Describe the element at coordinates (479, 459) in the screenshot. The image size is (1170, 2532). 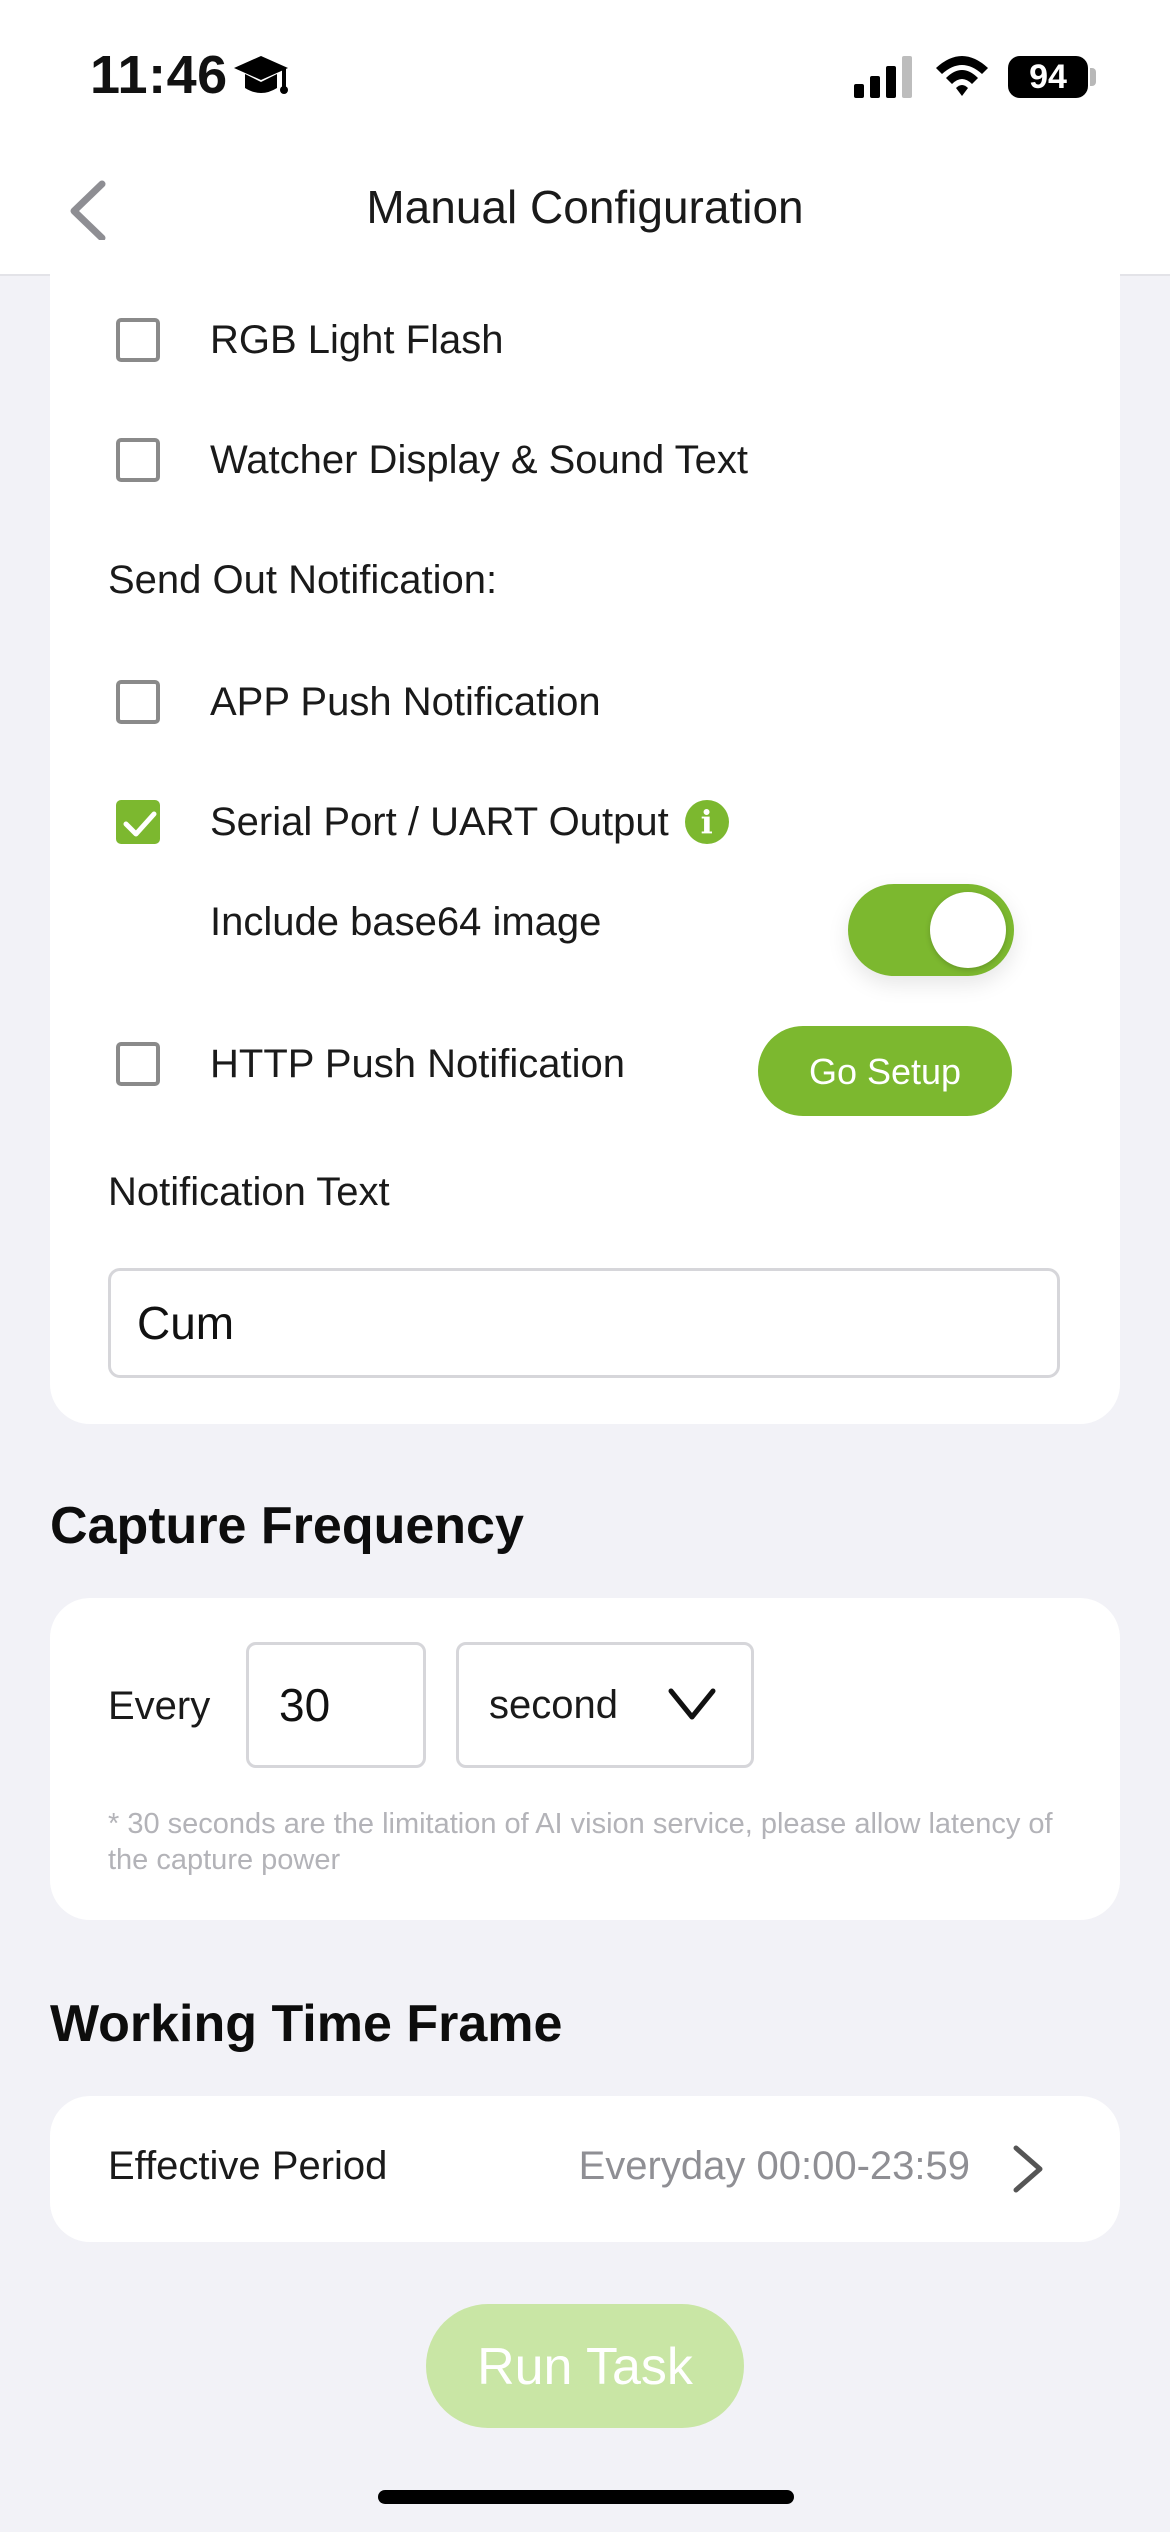
I see `display-sound-text-label: Watcher Display & Sound Text` at that location.